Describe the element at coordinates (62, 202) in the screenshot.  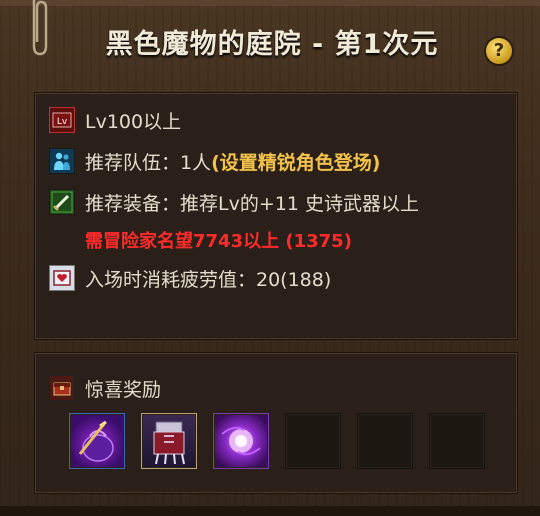
I see `sword-icon` at that location.